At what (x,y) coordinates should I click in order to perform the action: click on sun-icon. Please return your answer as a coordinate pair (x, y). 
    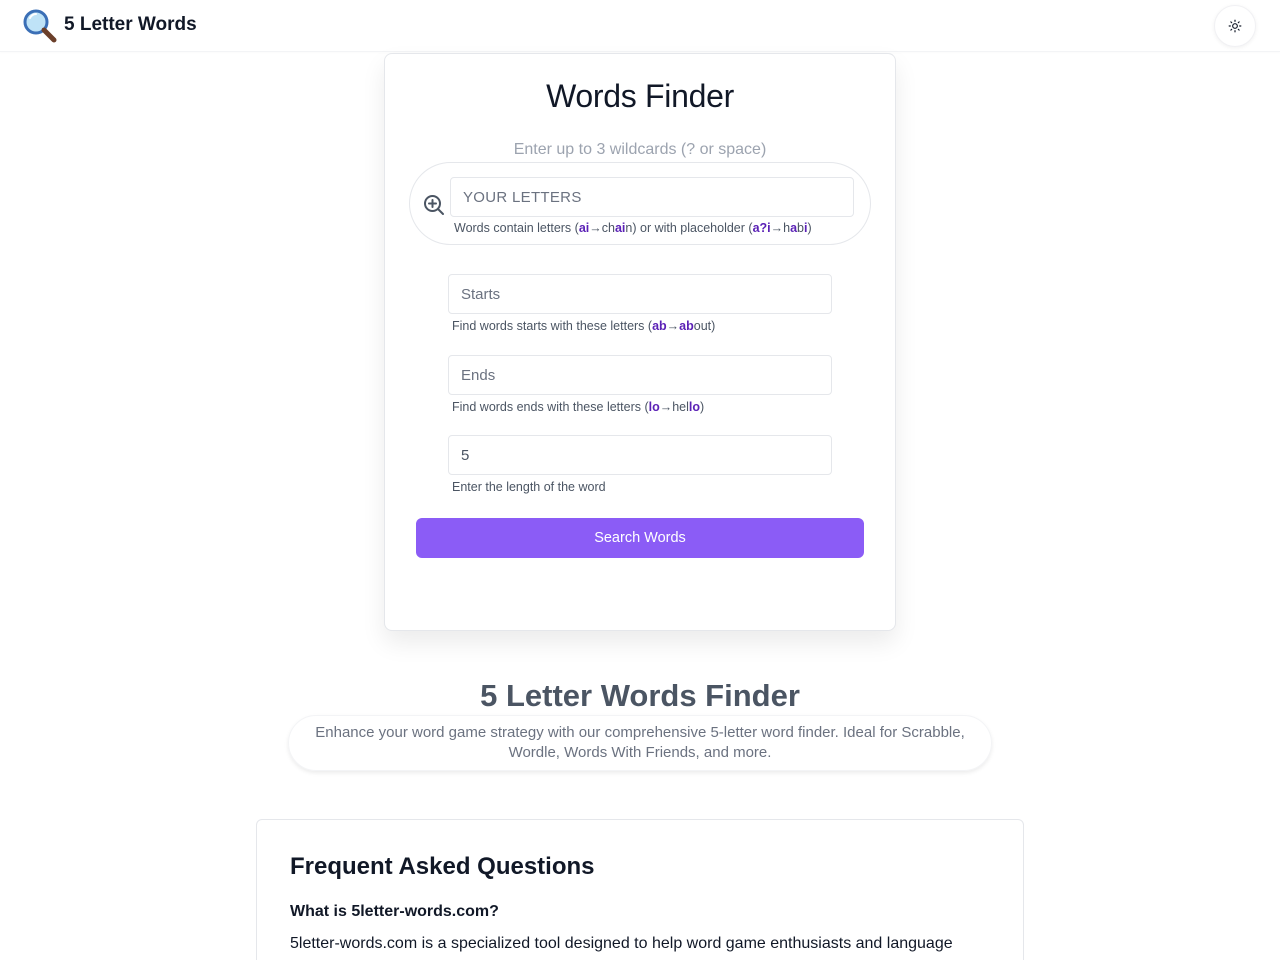
    Looking at the image, I should click on (1235, 26).